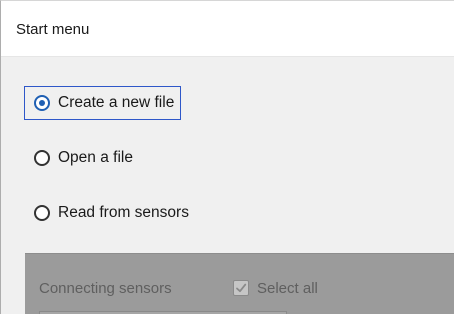 The height and width of the screenshot is (314, 454). Describe the element at coordinates (287, 288) in the screenshot. I see `select-all-label: Select all` at that location.